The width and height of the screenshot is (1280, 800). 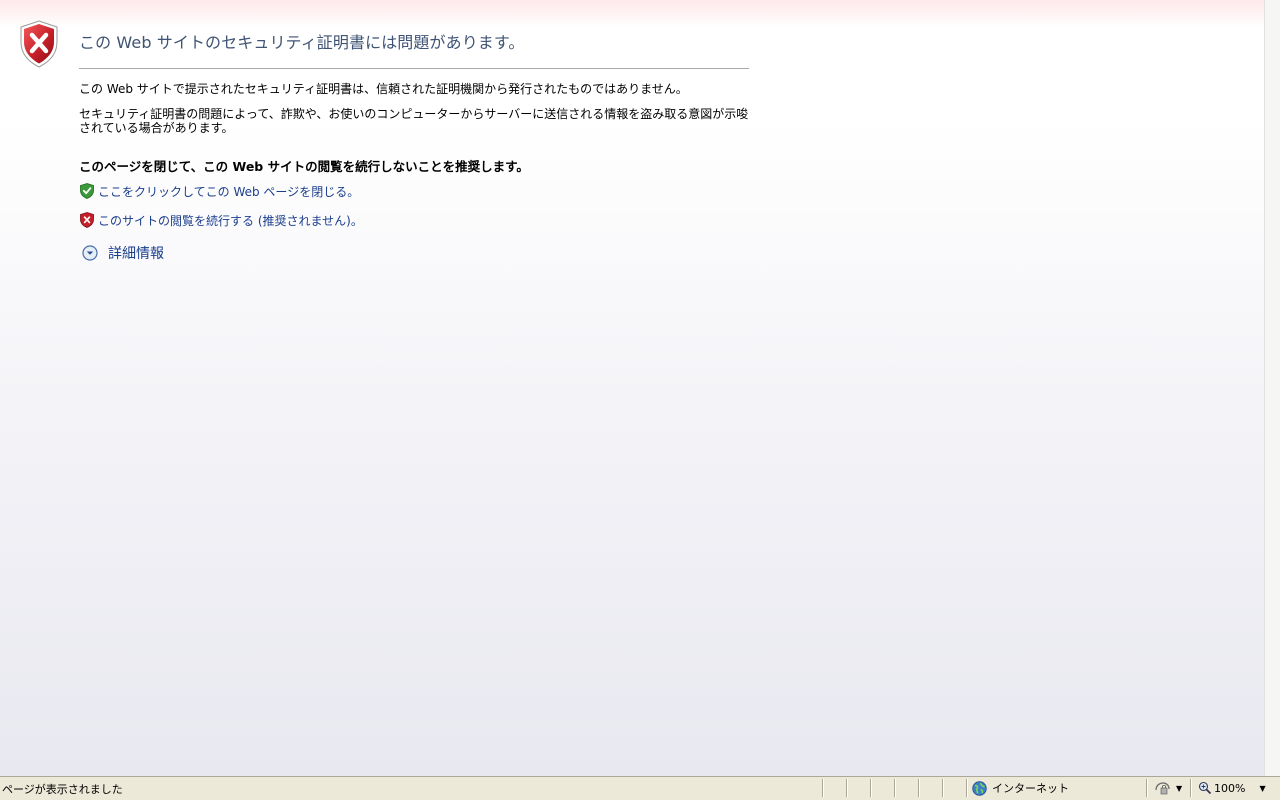 I want to click on expand-circle-icon, so click(x=90, y=253).